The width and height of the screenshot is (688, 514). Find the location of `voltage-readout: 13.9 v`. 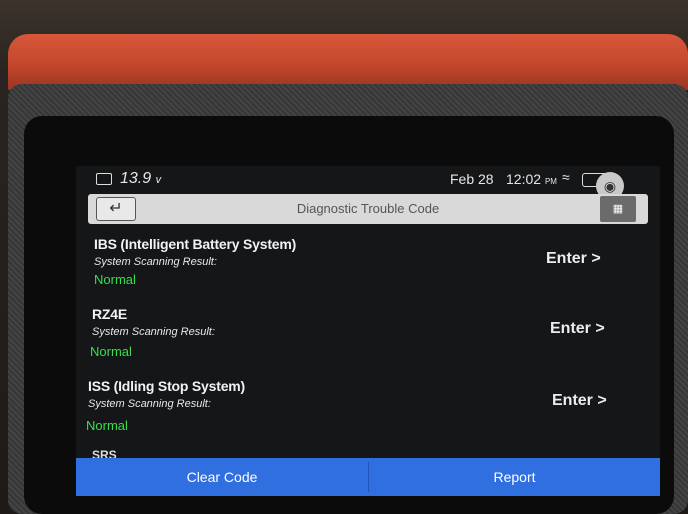

voltage-readout: 13.9 v is located at coordinates (141, 178).